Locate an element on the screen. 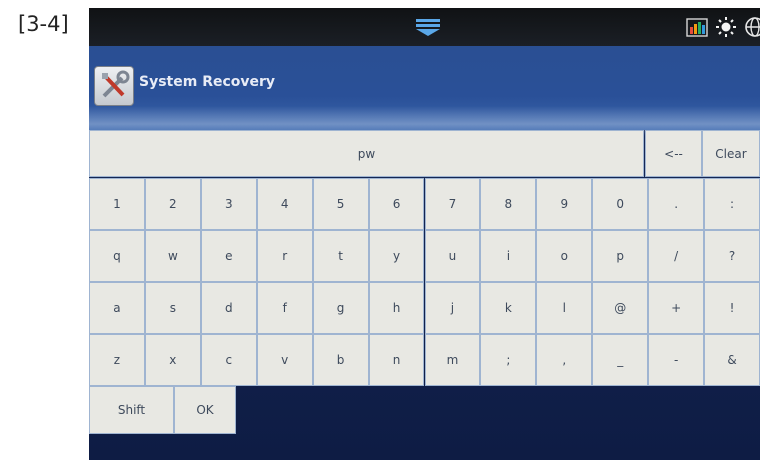 Image resolution: width=760 pixels, height=460 pixels. figure-label: [3-4] is located at coordinates (43, 24).